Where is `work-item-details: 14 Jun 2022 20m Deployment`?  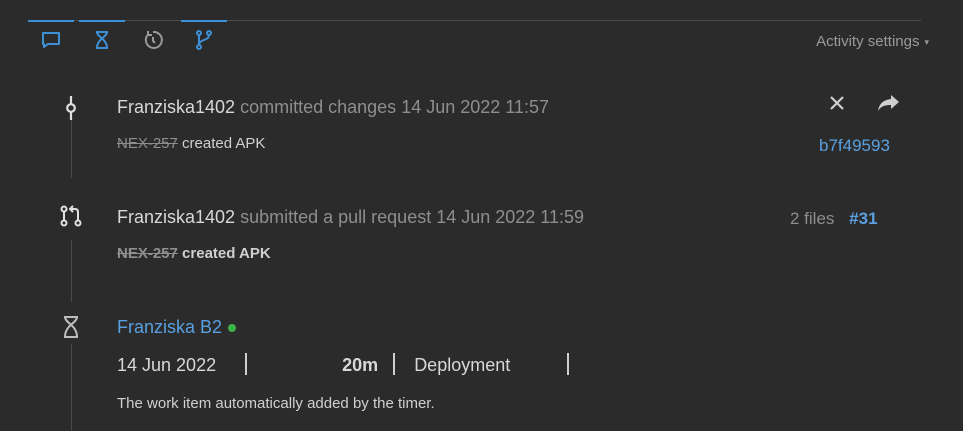
work-item-details: 14 Jun 2022 20m Deployment is located at coordinates (343, 365).